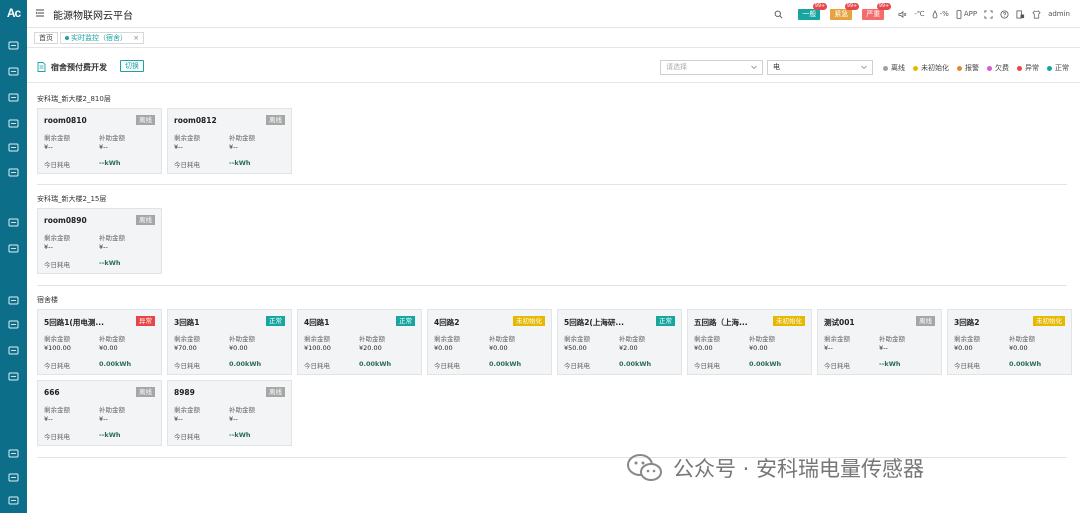 This screenshot has width=1080, height=513. I want to click on thermometer-icon, so click(13, 325).